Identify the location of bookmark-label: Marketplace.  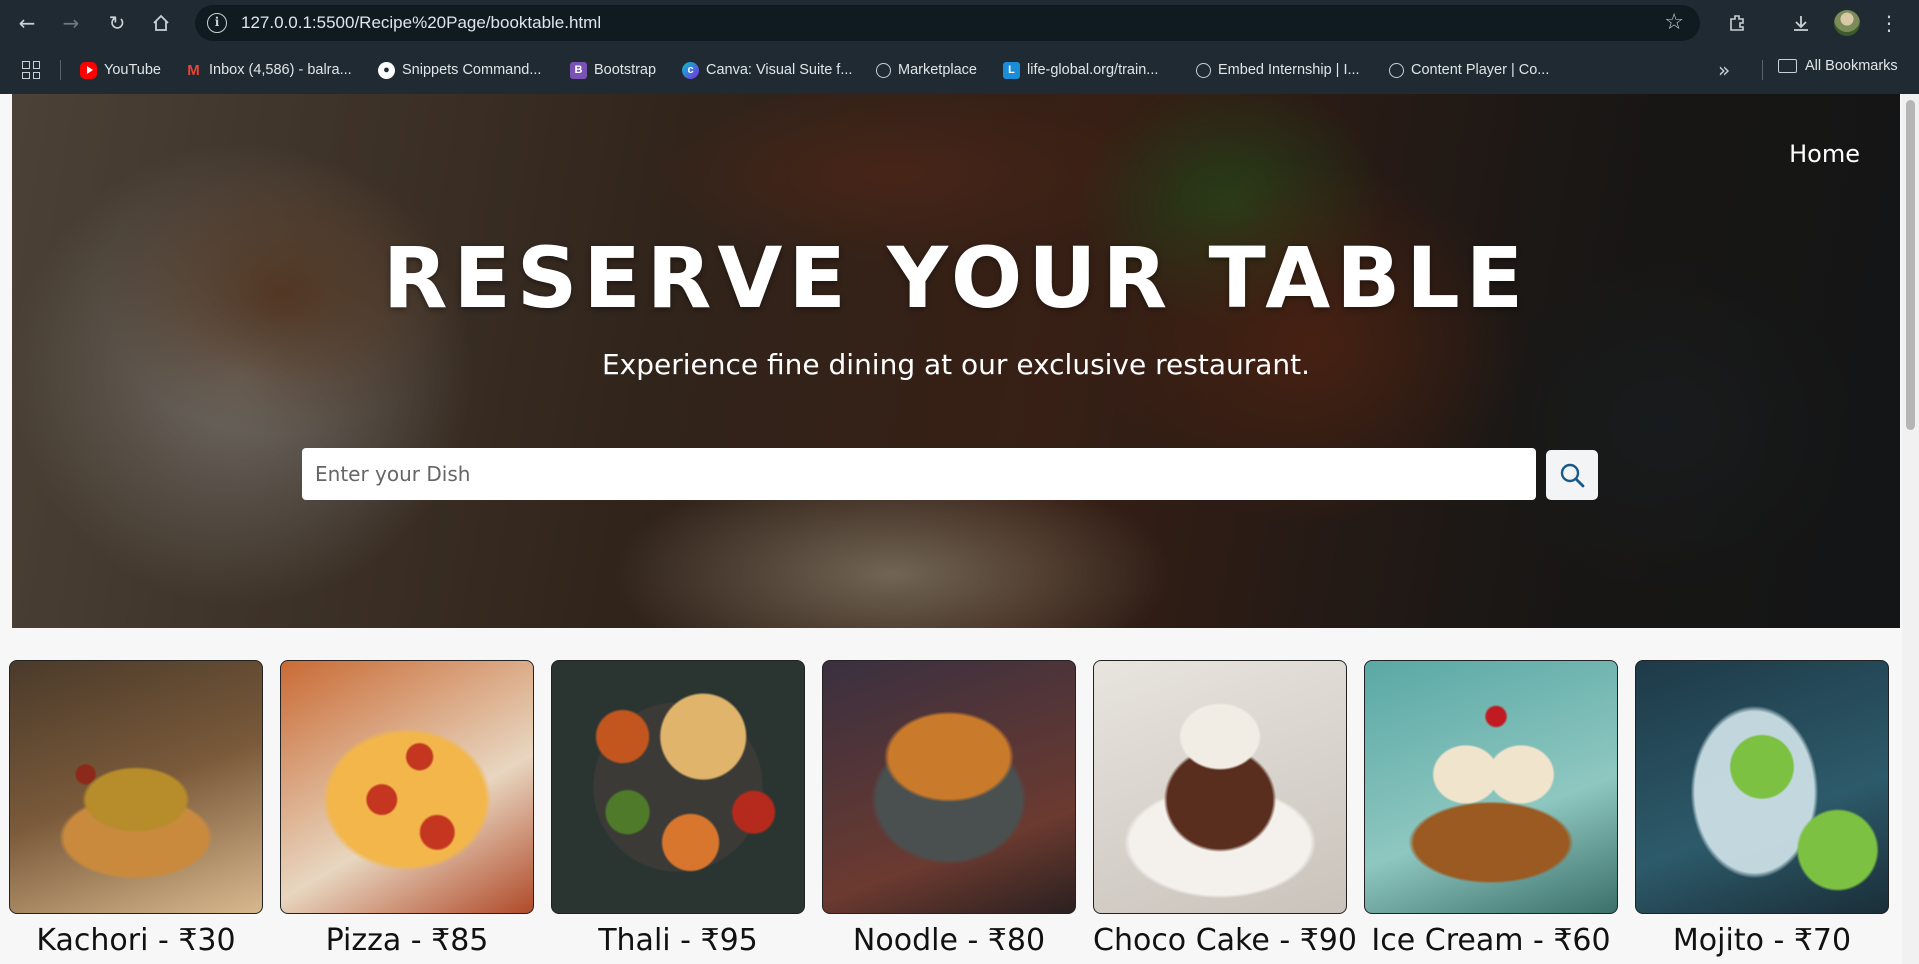
(937, 70).